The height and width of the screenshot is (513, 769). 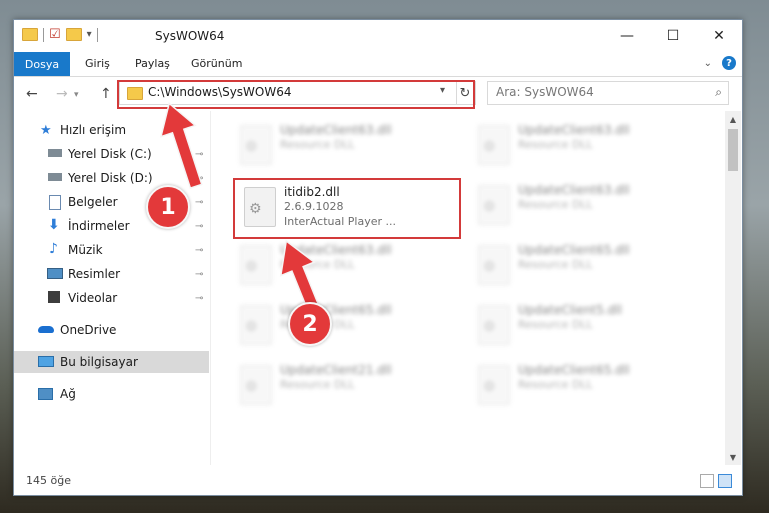 I want to click on step-badge-2: 2, so click(x=310, y=324).